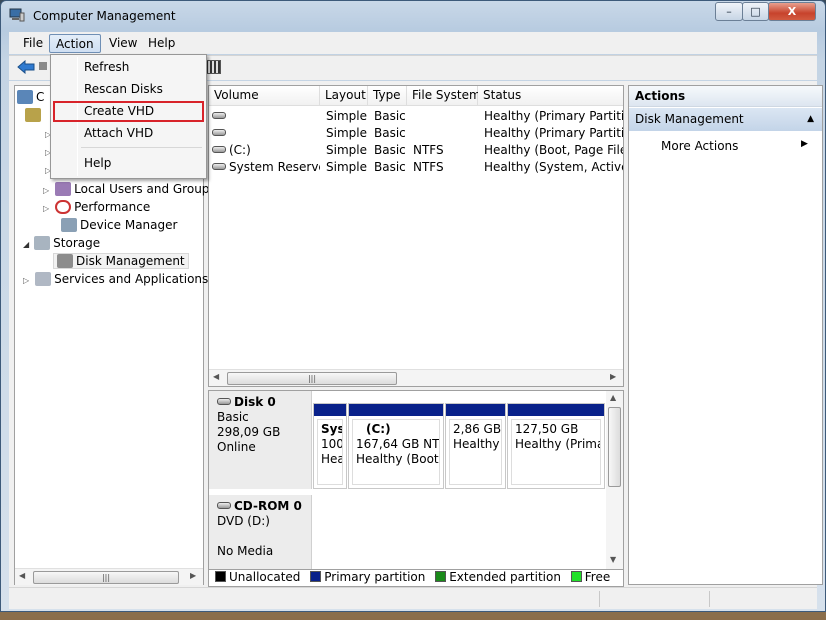 This screenshot has width=826, height=620. I want to click on more-actions-item: More Actions ▶, so click(734, 146).